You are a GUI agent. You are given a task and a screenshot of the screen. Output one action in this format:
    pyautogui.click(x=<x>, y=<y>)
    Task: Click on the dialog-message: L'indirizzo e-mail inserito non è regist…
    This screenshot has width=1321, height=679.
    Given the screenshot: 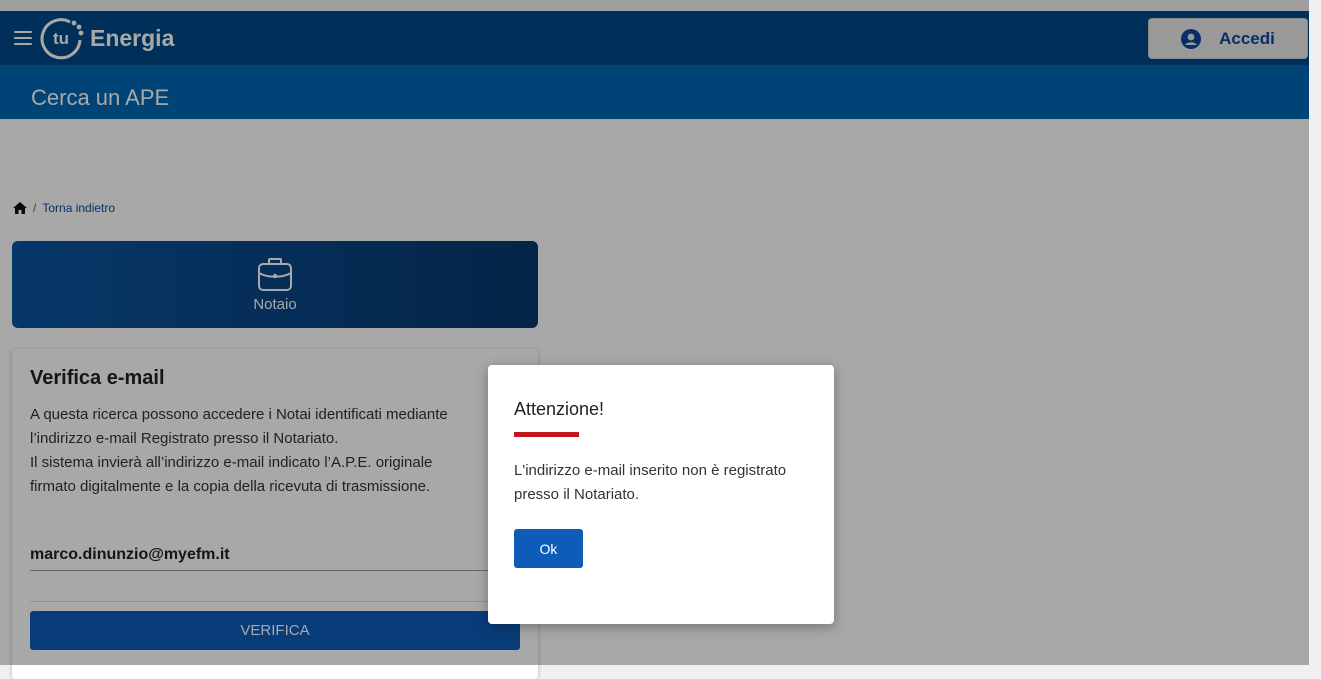 What is the action you would take?
    pyautogui.click(x=650, y=482)
    